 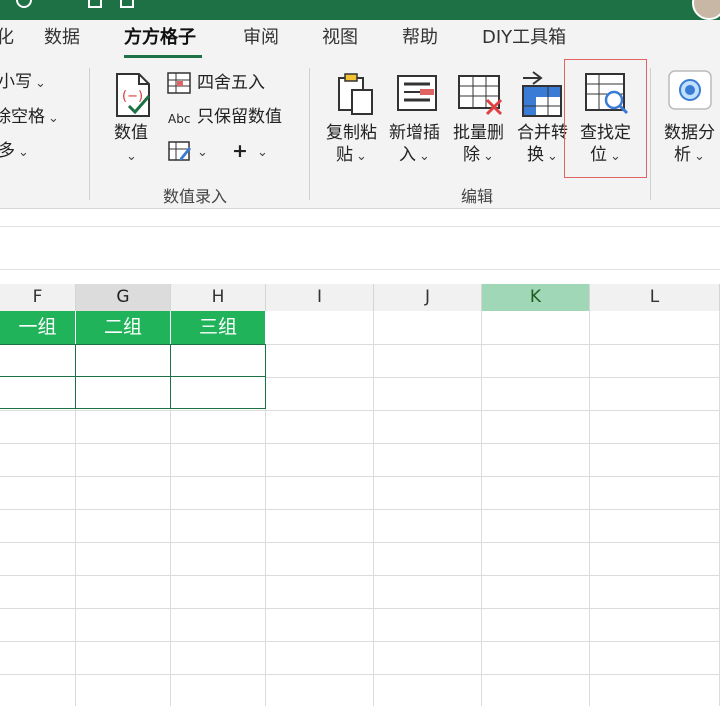 What do you see at coordinates (240, 151) in the screenshot?
I see `plus-button: +` at bounding box center [240, 151].